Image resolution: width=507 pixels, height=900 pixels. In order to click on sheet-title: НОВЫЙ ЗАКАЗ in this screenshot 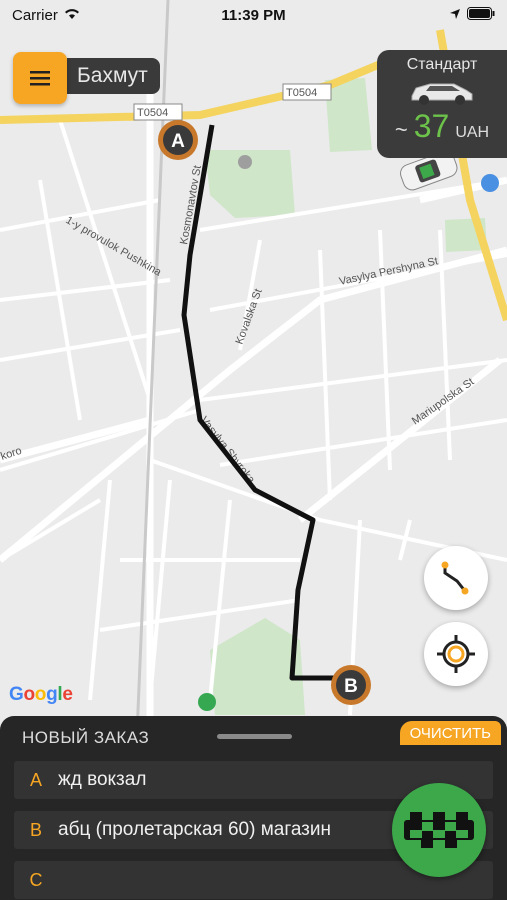, I will do `click(86, 737)`.